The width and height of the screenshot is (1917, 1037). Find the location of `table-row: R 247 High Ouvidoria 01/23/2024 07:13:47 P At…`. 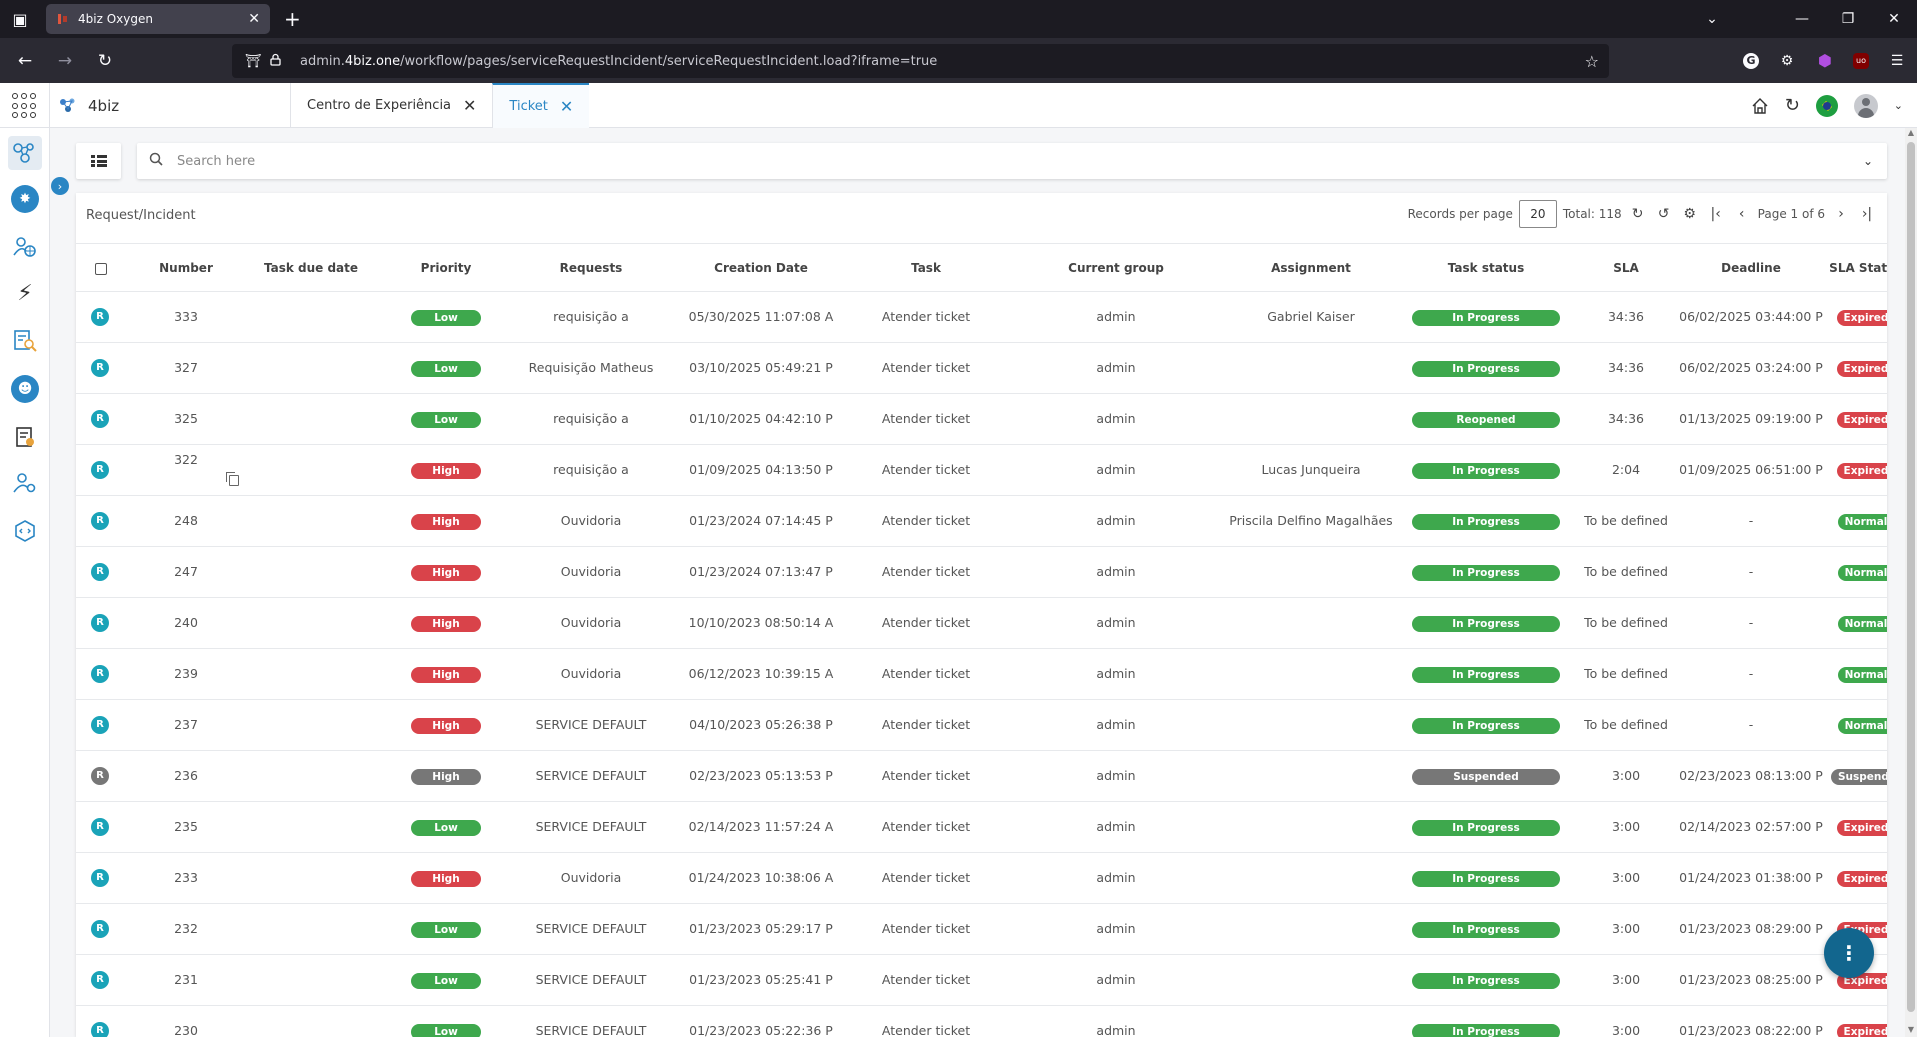

table-row: R 247 High Ouvidoria 01/23/2024 07:13:47 P At… is located at coordinates (981, 572).